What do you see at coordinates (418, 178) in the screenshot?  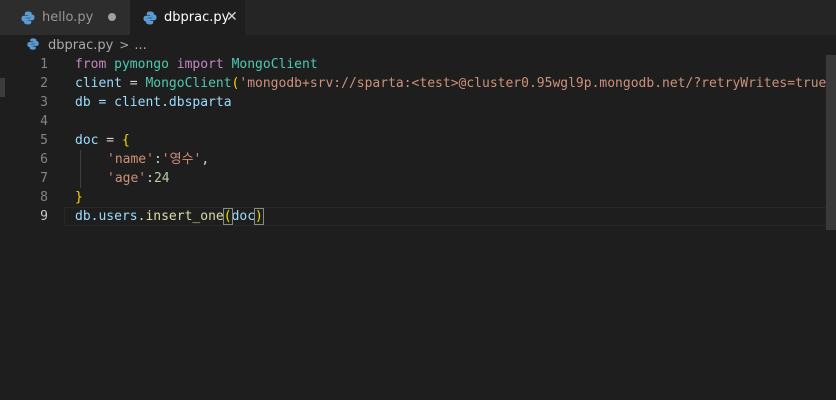 I see `code-line-7: 7 'age':24` at bounding box center [418, 178].